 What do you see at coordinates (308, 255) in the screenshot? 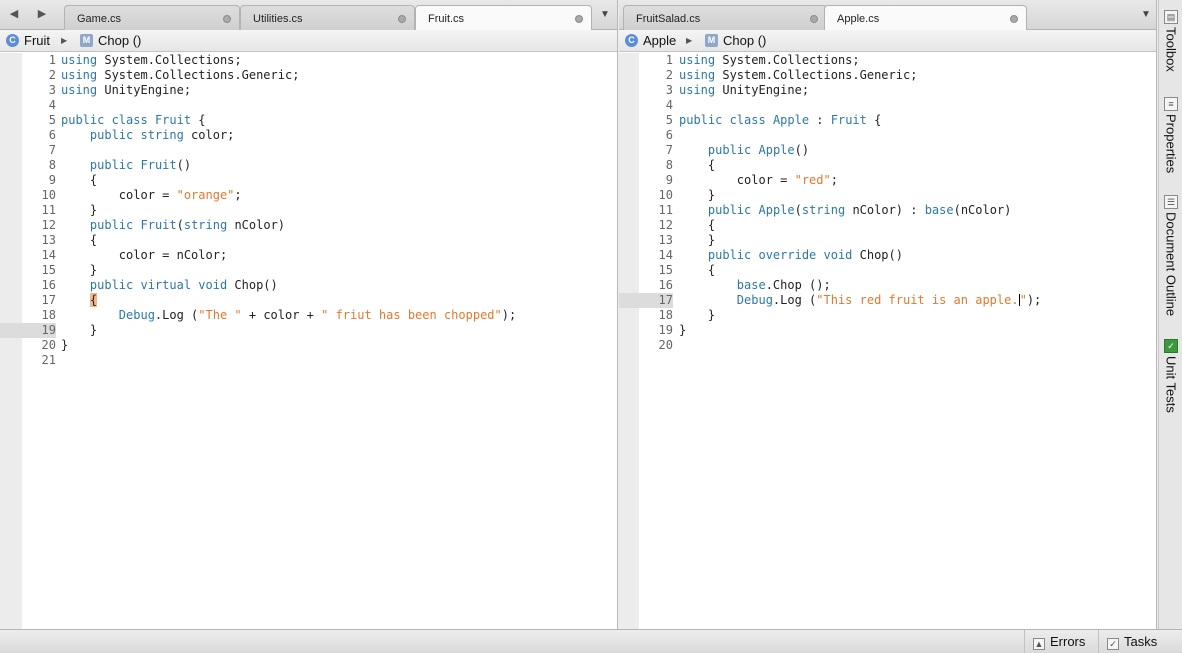
I see `code-line: 14 color = nColor;` at bounding box center [308, 255].